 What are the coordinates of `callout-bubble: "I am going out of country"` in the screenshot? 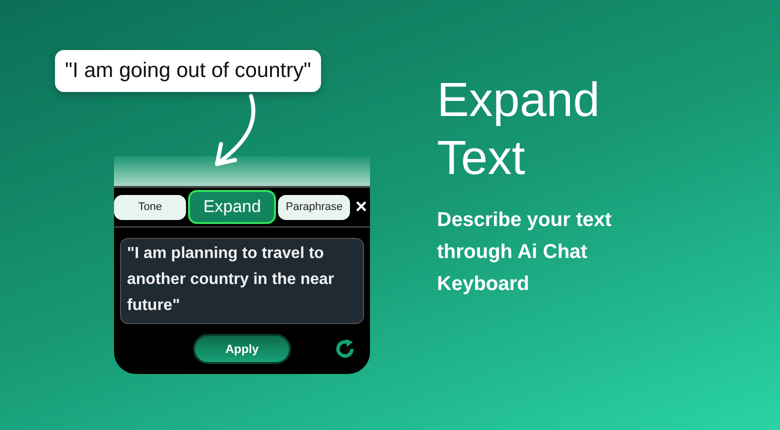 It's located at (188, 71).